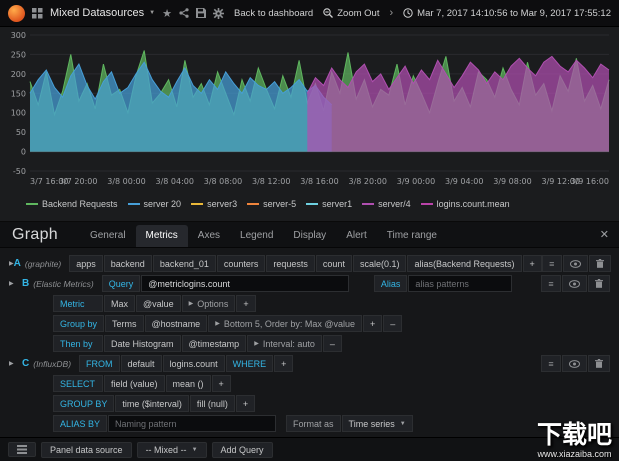  I want to click on graphite-segment: requests, so click(290, 263).